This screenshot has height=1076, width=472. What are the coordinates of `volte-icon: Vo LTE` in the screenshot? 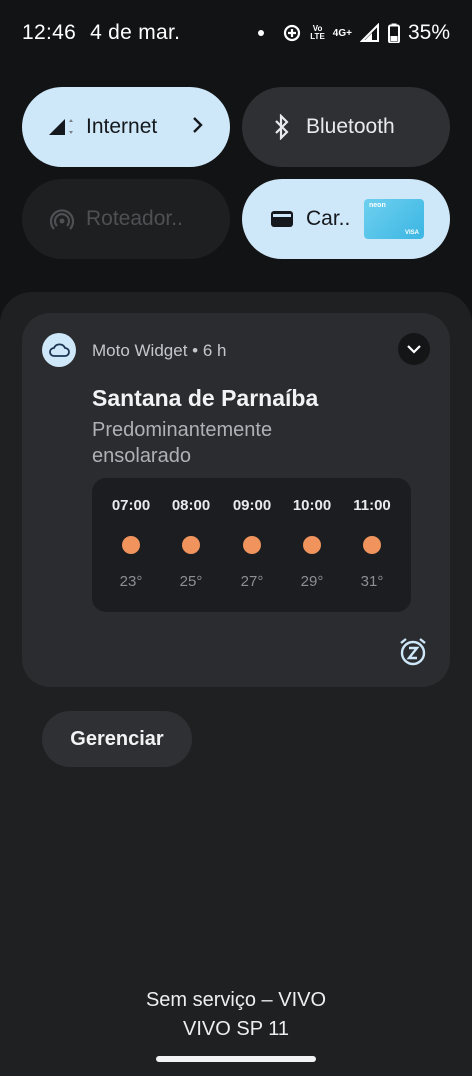 It's located at (317, 33).